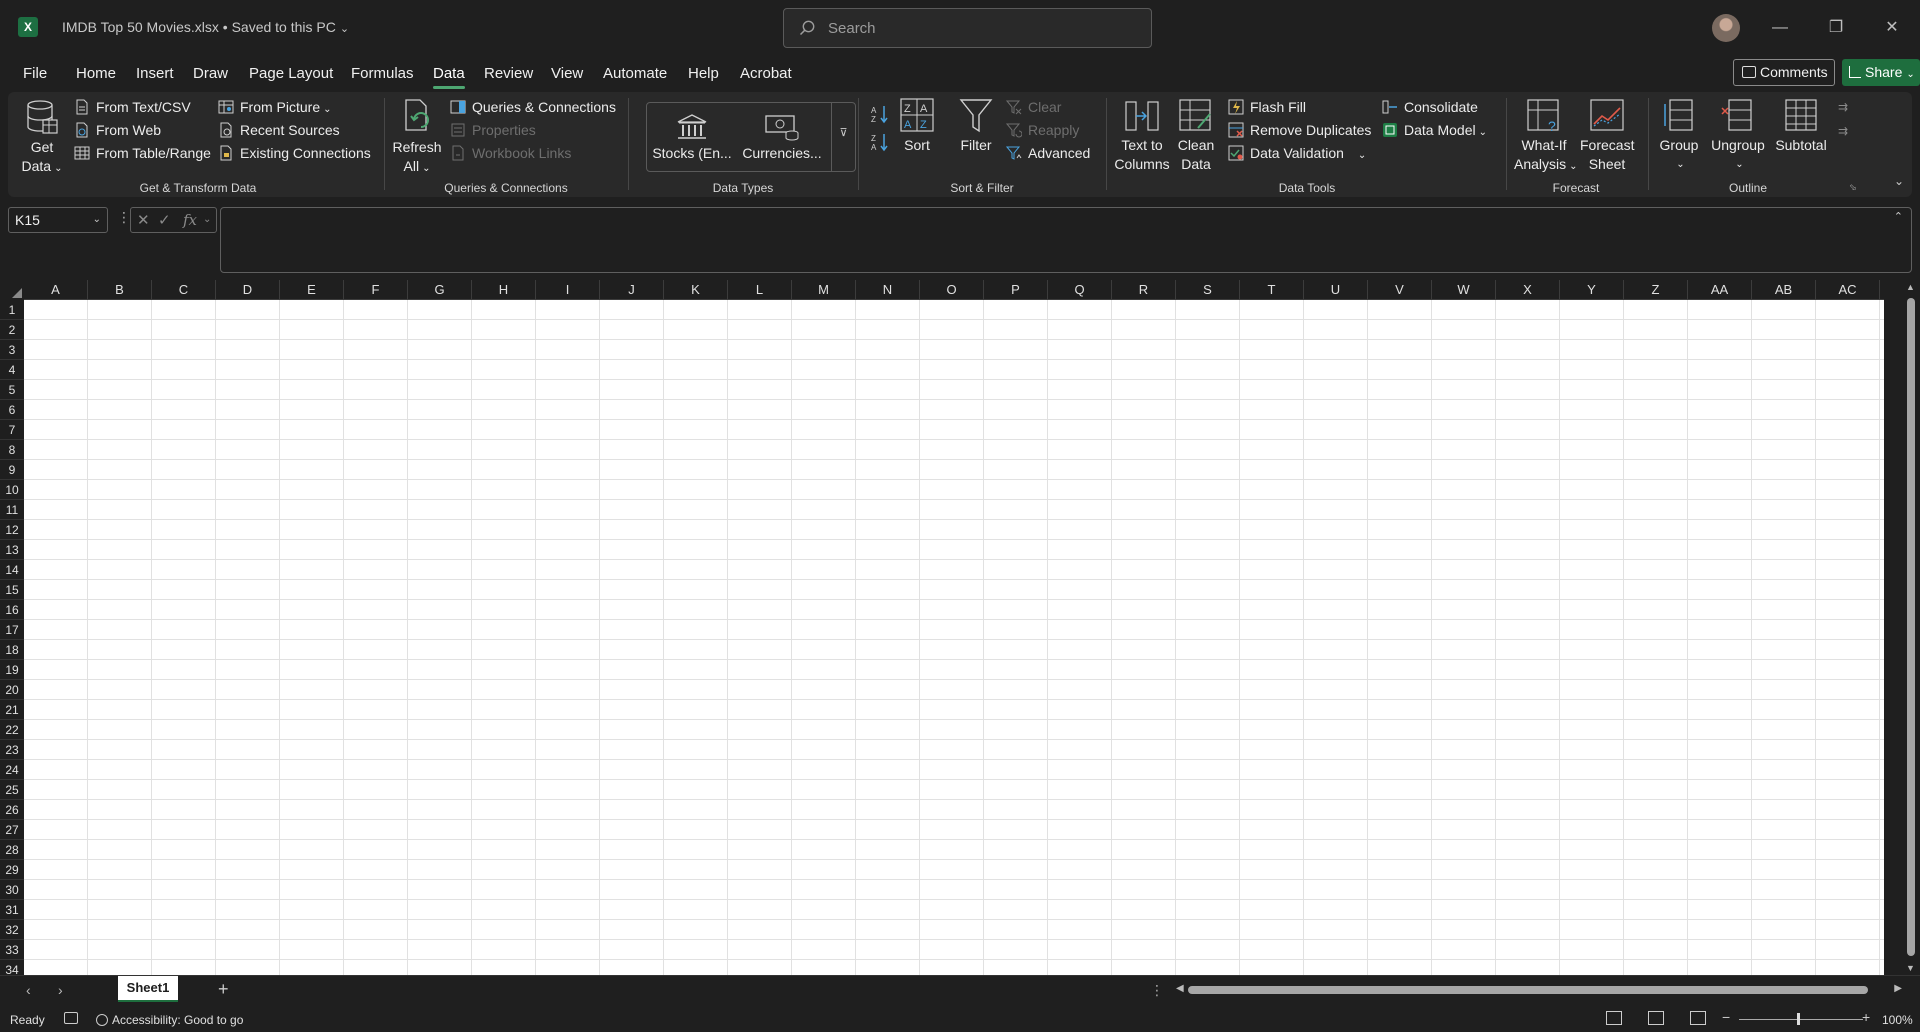 The image size is (1920, 1032). What do you see at coordinates (155, 73) in the screenshot?
I see `tab-insert: Insert` at bounding box center [155, 73].